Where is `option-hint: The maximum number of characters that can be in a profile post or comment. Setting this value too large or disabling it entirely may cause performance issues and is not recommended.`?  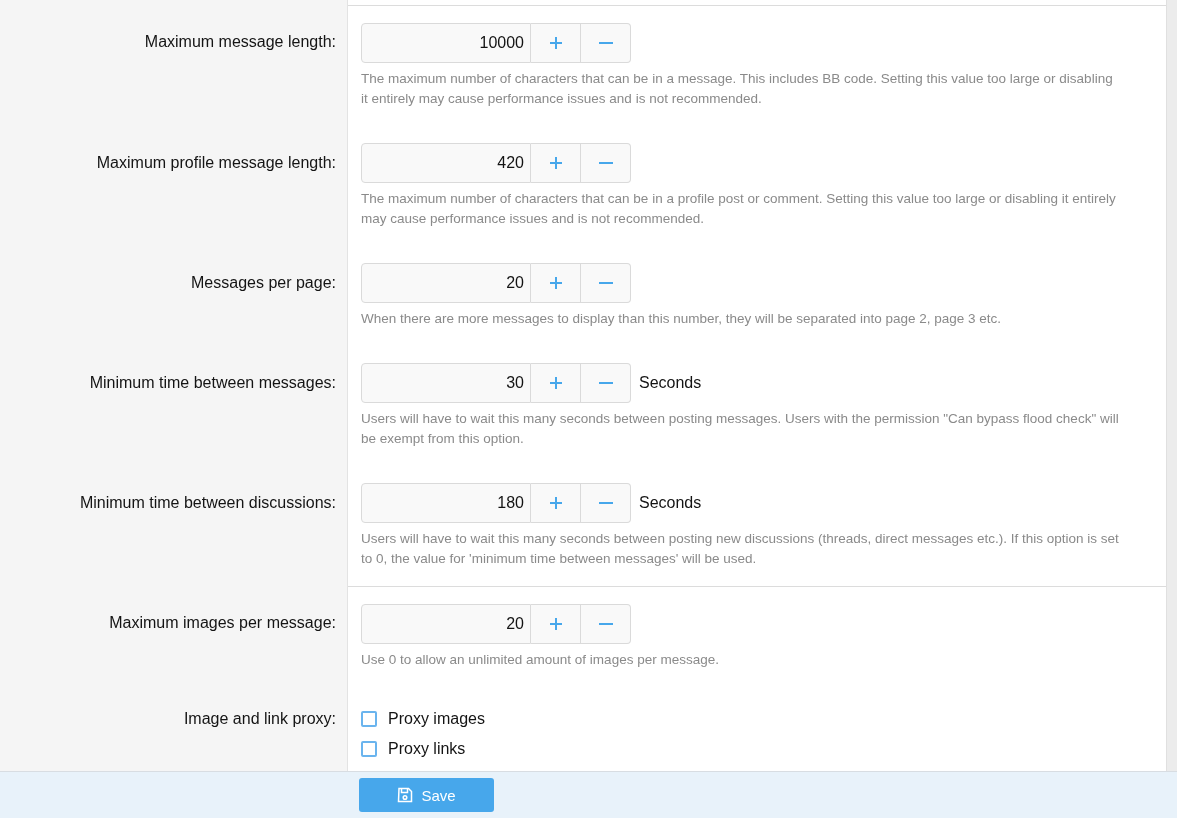 option-hint: The maximum number of characters that can be in a profile post or comment. Setting this value too large or disabling it entirely may cause performance issues and is not recommended. is located at coordinates (739, 209).